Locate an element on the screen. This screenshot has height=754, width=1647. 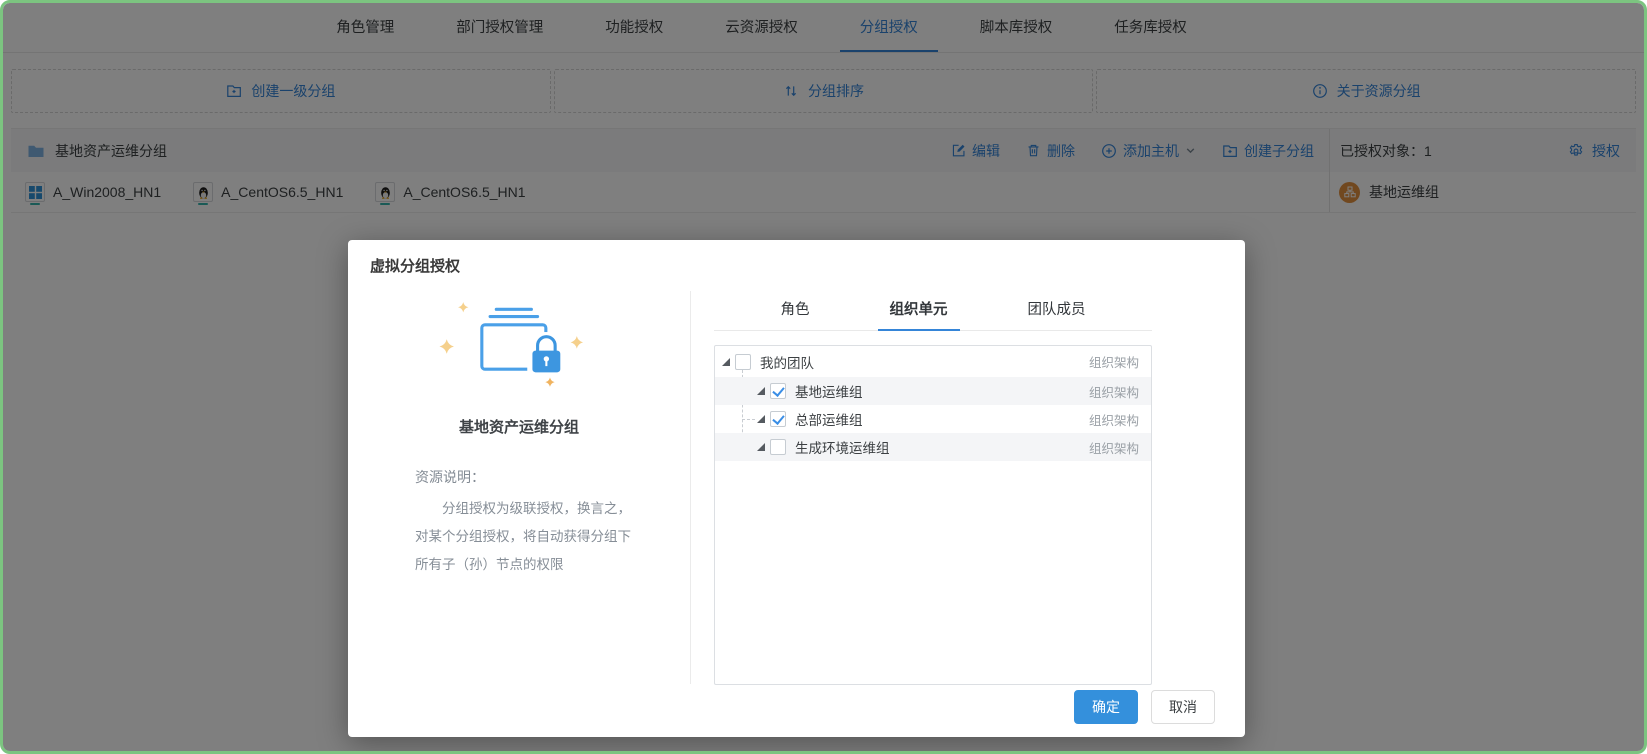
cancel-button: 取消 is located at coordinates (1183, 707).